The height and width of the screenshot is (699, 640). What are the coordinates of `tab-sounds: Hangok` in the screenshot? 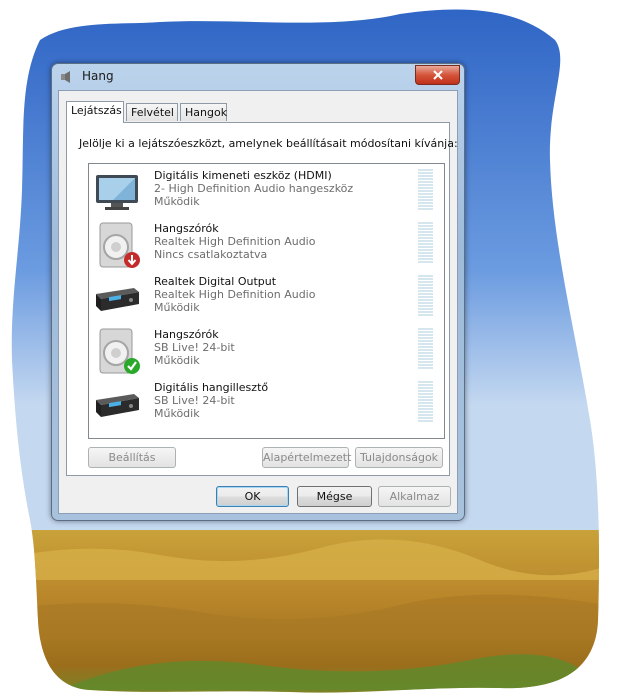 It's located at (203, 112).